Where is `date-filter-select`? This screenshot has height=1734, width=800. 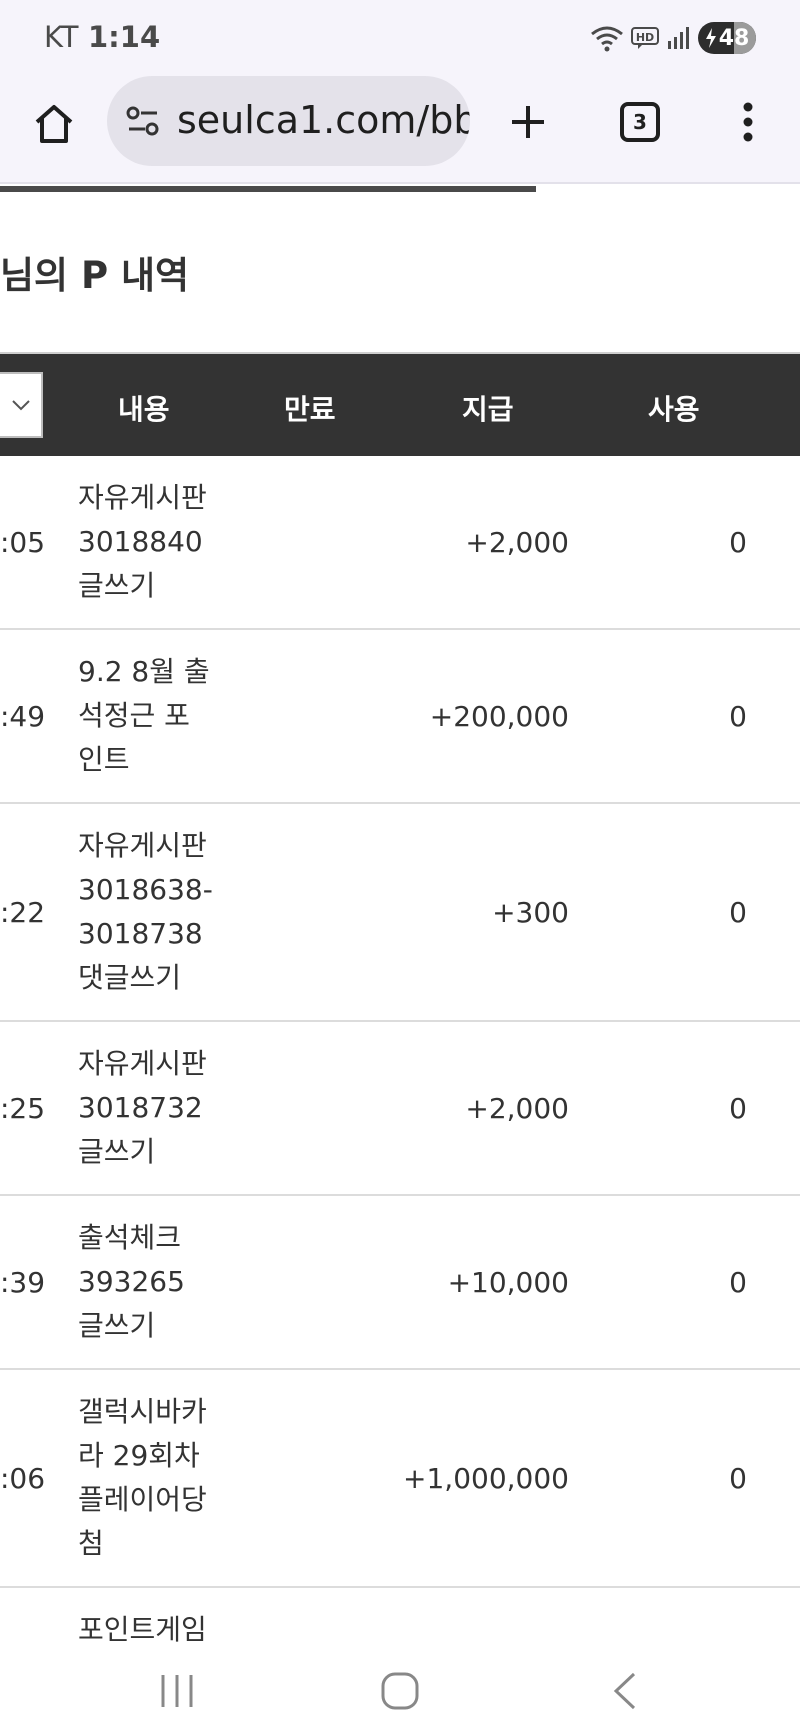 date-filter-select is located at coordinates (21, 405).